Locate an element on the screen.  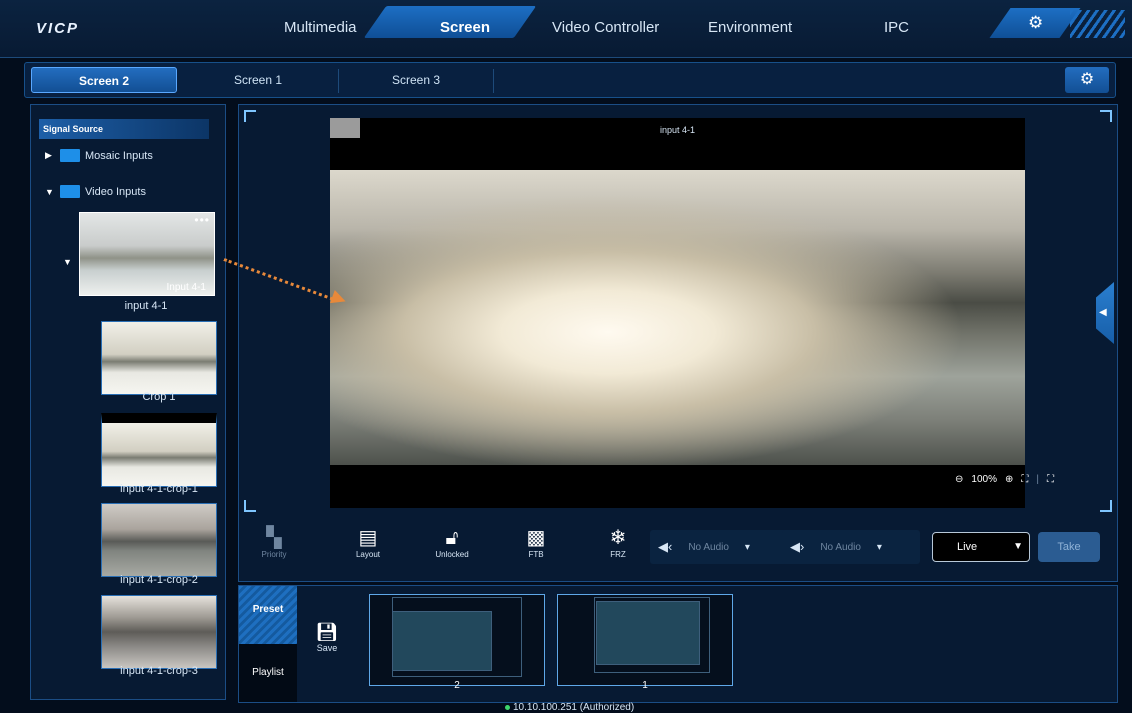
connection-status: 10.10.100.251 (Authorized) is located at coordinates (569, 707).